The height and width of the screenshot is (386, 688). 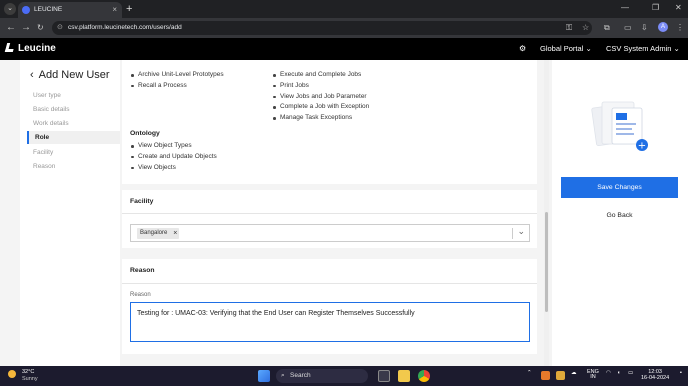 What do you see at coordinates (142, 201) in the screenshot?
I see `facility-section-title: Facility` at bounding box center [142, 201].